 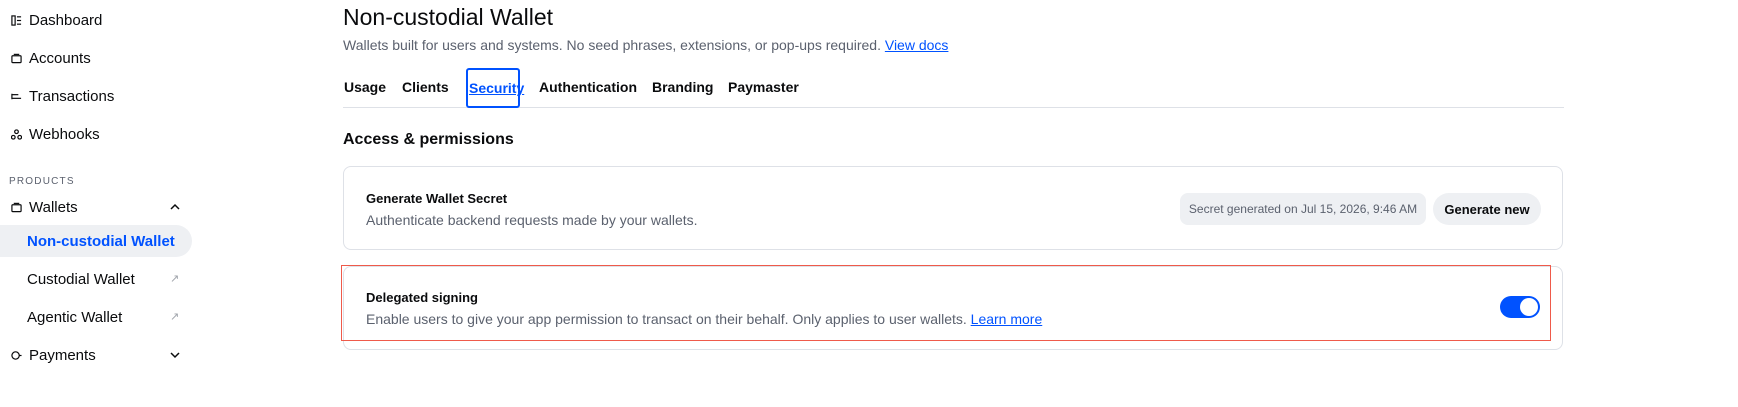 I want to click on sidebar-item-dashboard: Dashboard, so click(x=51, y=20).